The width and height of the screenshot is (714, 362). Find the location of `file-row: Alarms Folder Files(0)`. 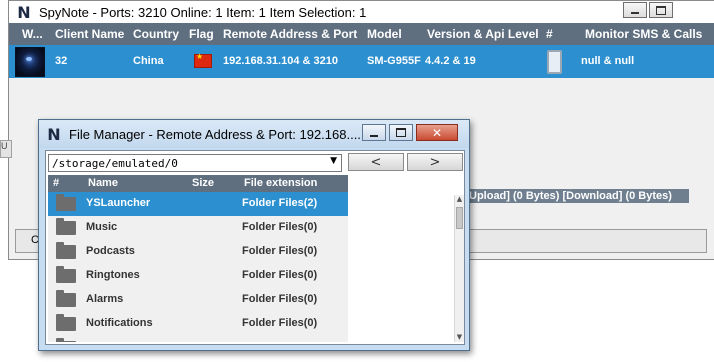

file-row: Alarms Folder Files(0) is located at coordinates (198, 300).